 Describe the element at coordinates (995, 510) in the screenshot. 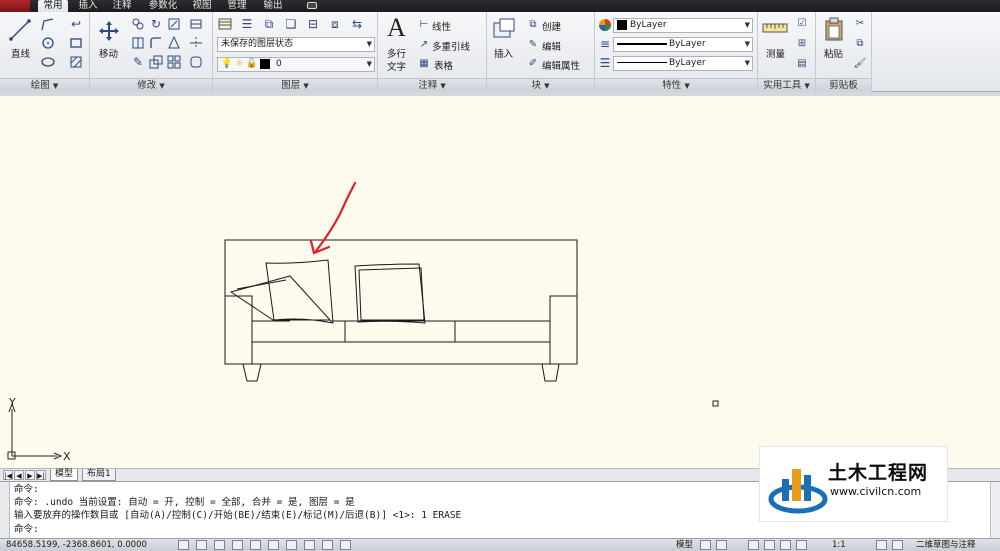

I see `command-scrollbar` at that location.